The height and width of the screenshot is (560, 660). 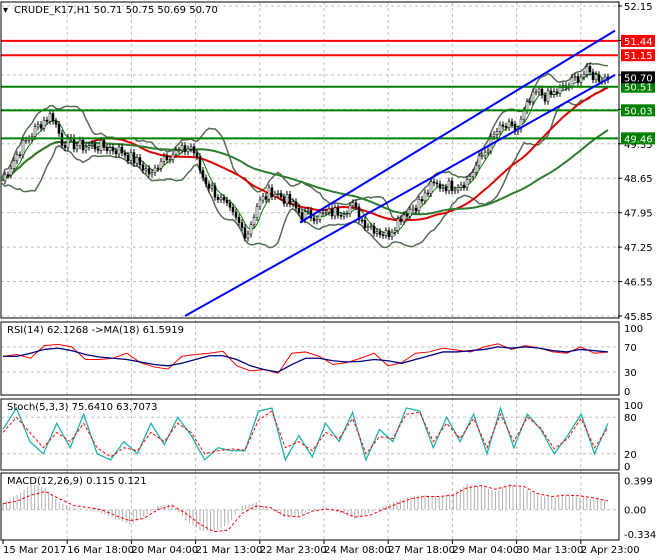 I want to click on stoch-tick-label: 0, so click(x=627, y=467).